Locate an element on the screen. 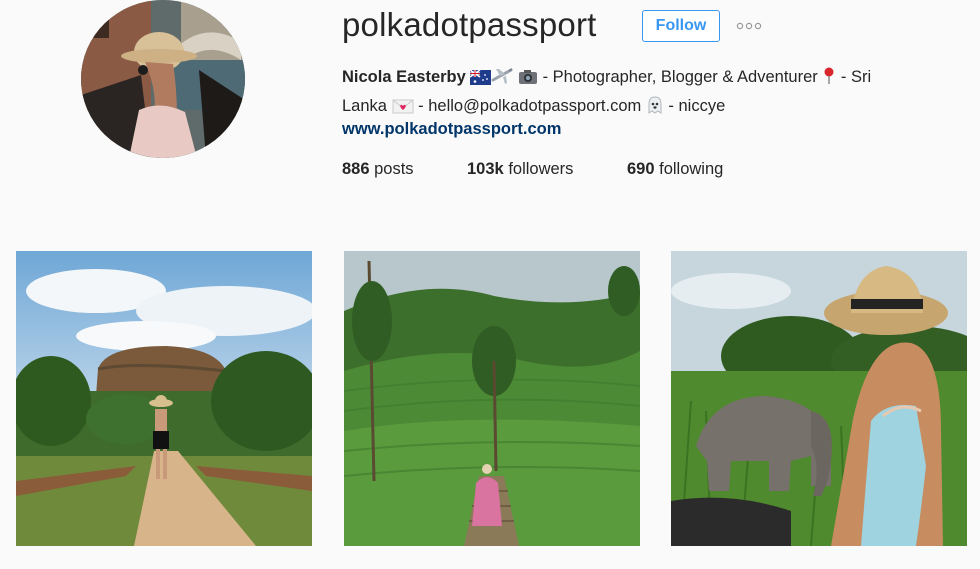 This screenshot has width=980, height=569. bio-email: - hello@polkadotpassport.com is located at coordinates (529, 106).